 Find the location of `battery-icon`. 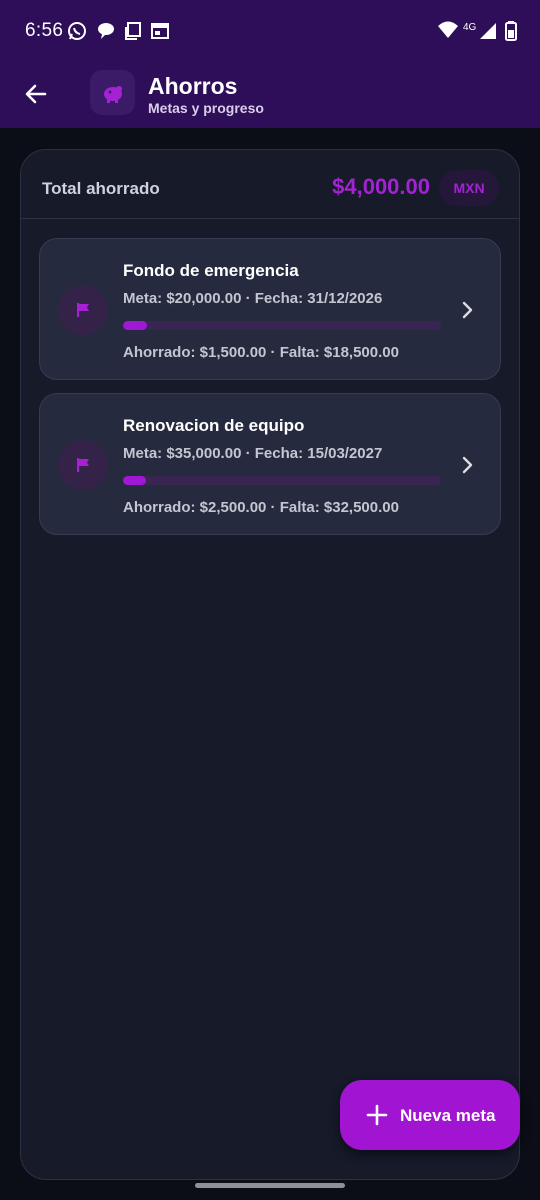

battery-icon is located at coordinates (511, 33).